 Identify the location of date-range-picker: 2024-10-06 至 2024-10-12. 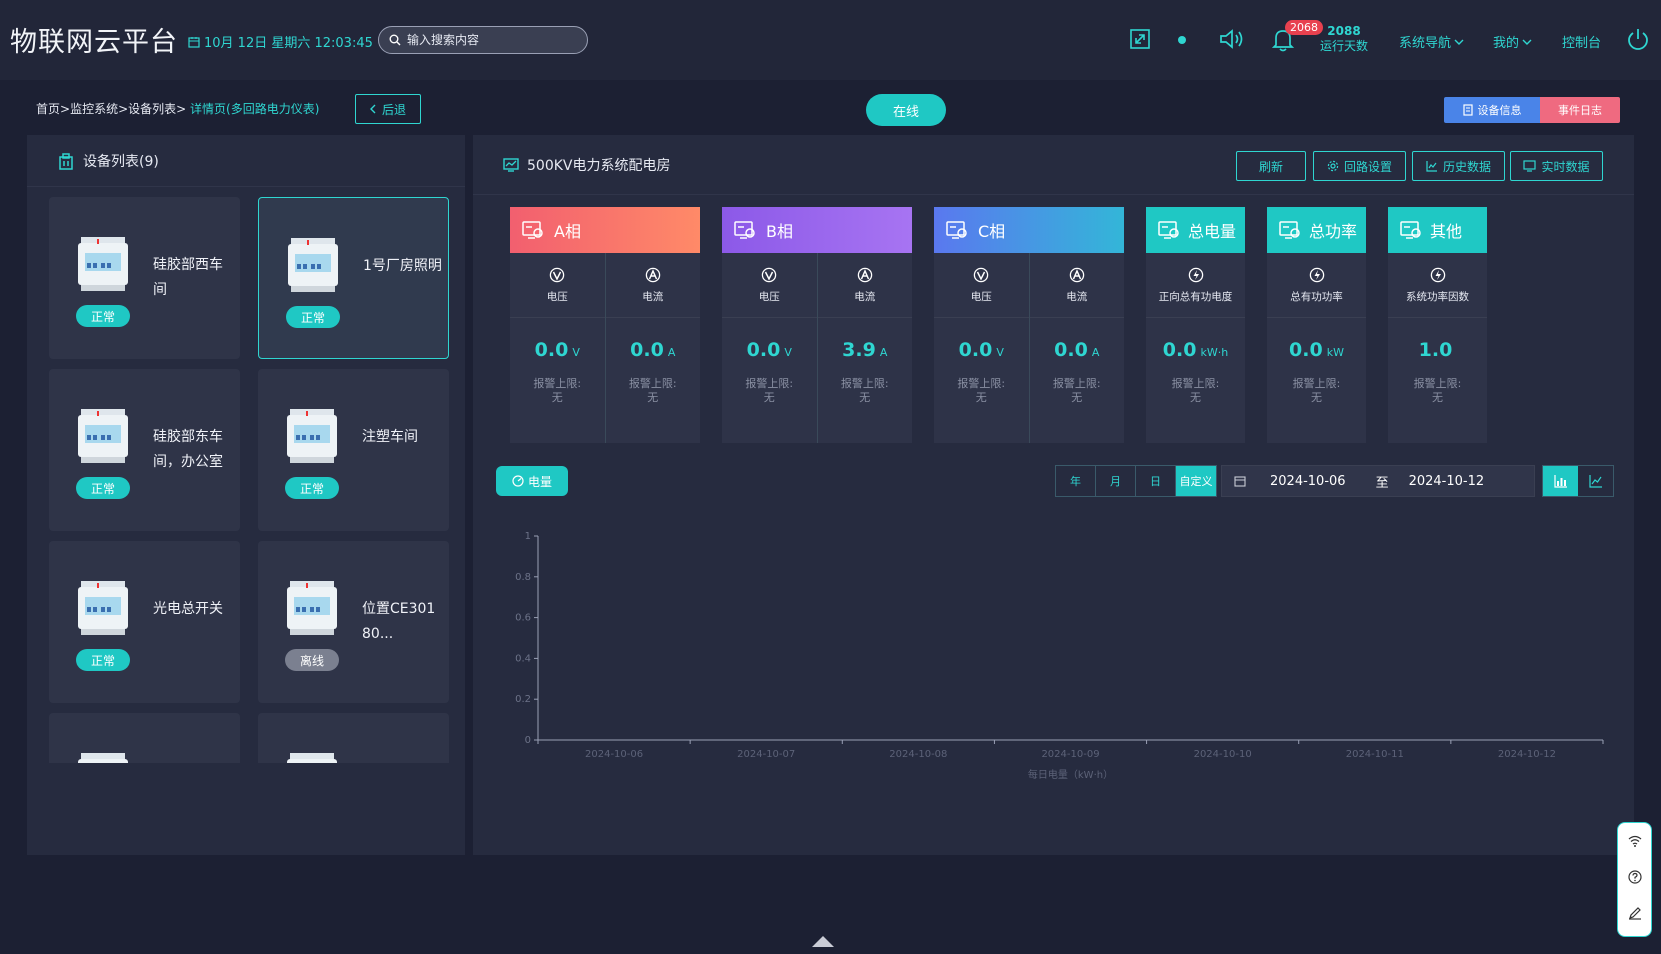
(1378, 481).